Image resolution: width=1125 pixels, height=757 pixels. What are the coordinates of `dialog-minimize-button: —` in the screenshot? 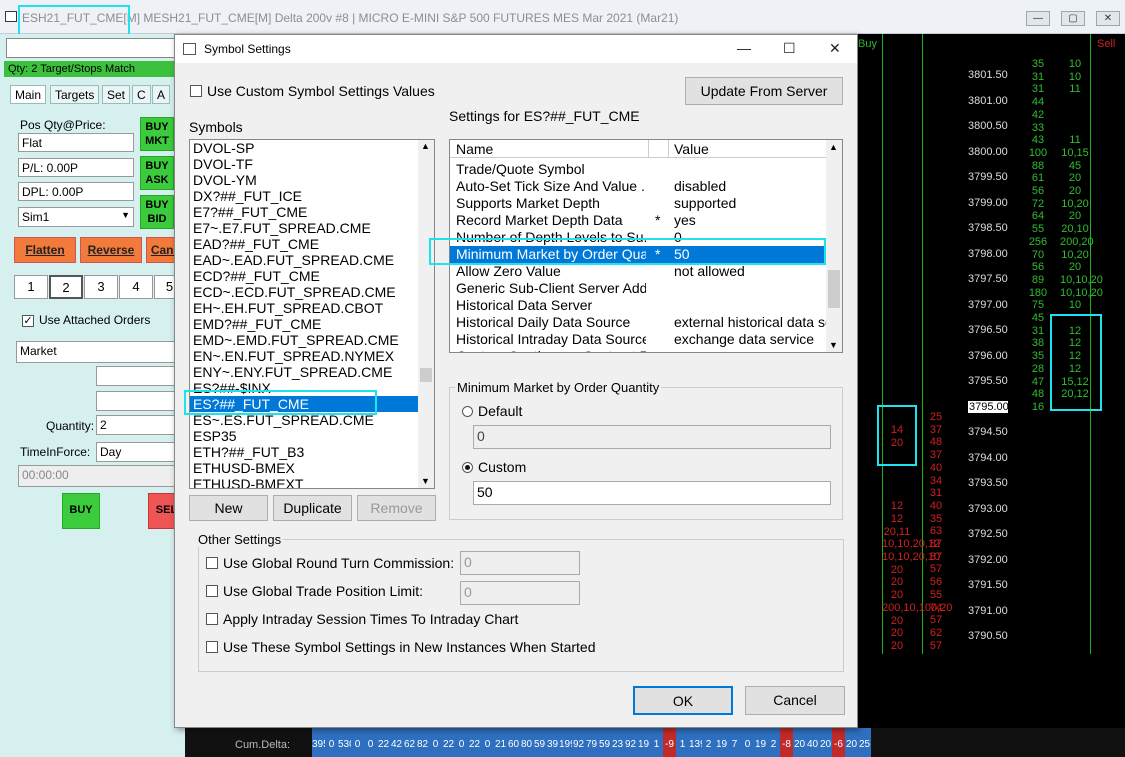 It's located at (744, 48).